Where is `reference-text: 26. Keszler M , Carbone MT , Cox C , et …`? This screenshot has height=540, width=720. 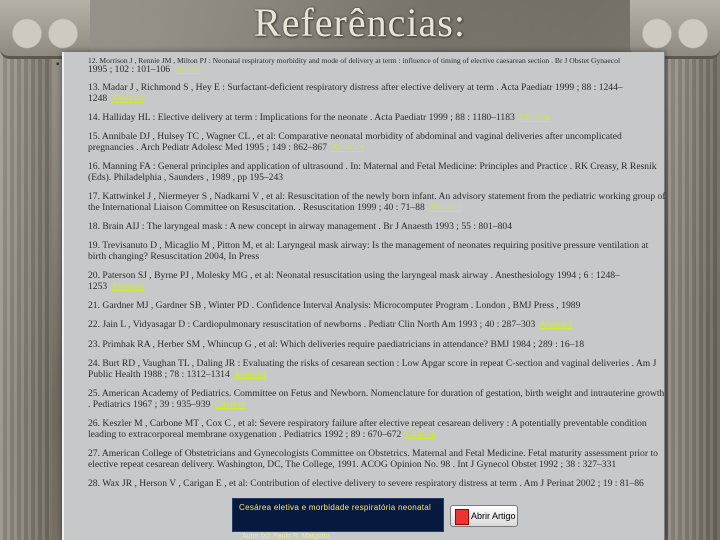
reference-text: 26. Keszler M , Carbone MT , Cox C , et … is located at coordinates (367, 428).